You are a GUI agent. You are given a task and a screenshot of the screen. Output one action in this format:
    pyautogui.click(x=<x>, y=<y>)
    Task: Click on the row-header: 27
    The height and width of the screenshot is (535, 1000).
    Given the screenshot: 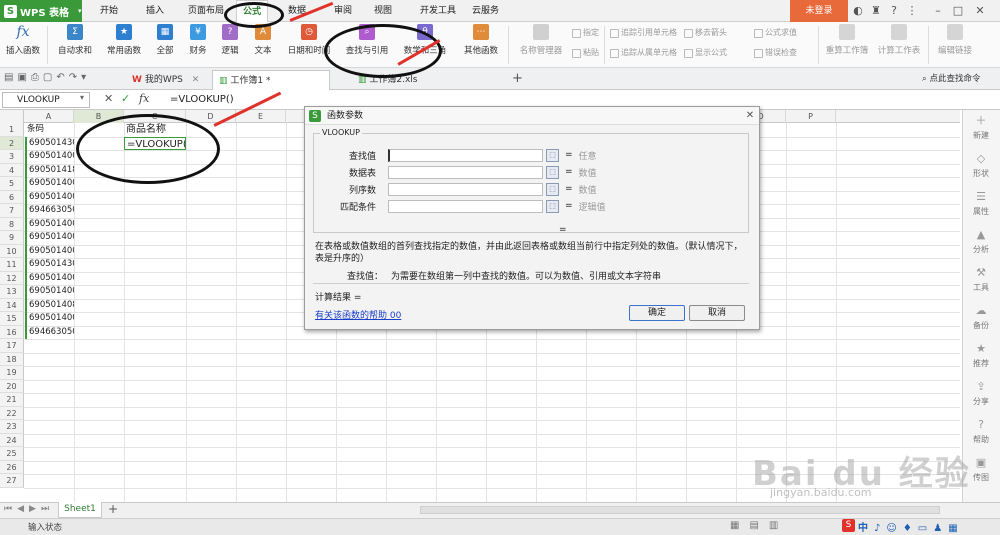 What is the action you would take?
    pyautogui.click(x=12, y=481)
    